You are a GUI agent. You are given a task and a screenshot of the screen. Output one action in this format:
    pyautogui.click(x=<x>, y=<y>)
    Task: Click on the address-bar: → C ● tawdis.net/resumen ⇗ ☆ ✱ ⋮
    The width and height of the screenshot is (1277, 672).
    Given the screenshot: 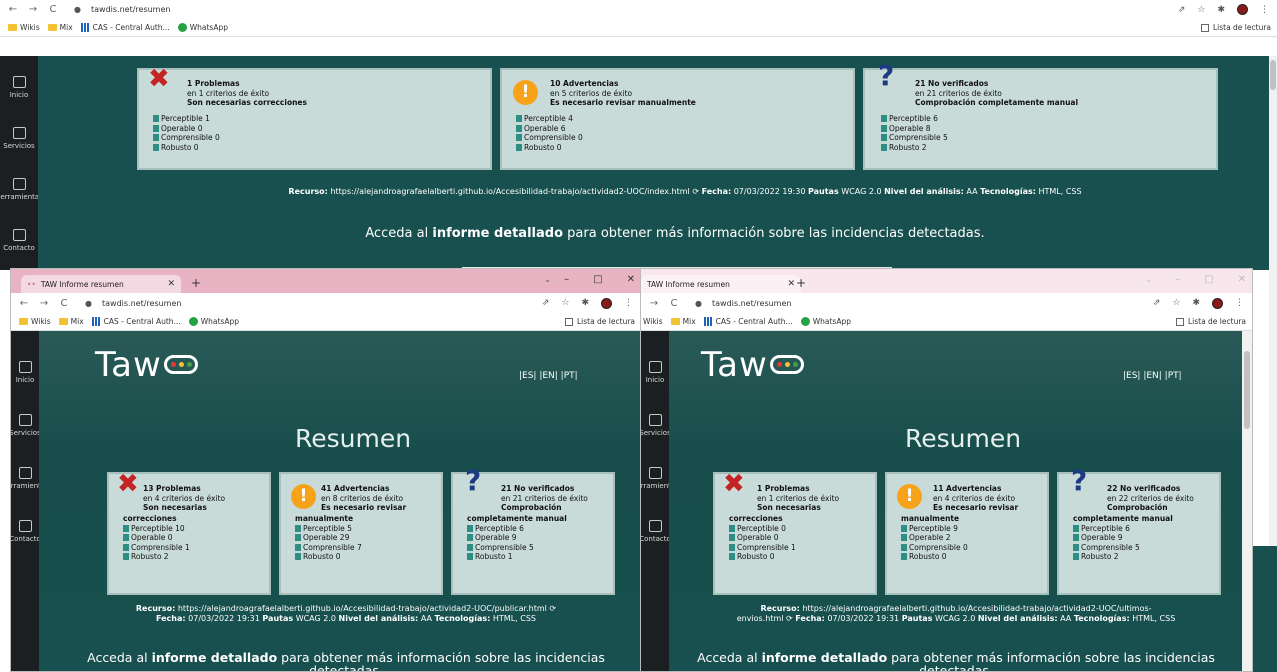 What is the action you would take?
    pyautogui.click(x=946, y=303)
    